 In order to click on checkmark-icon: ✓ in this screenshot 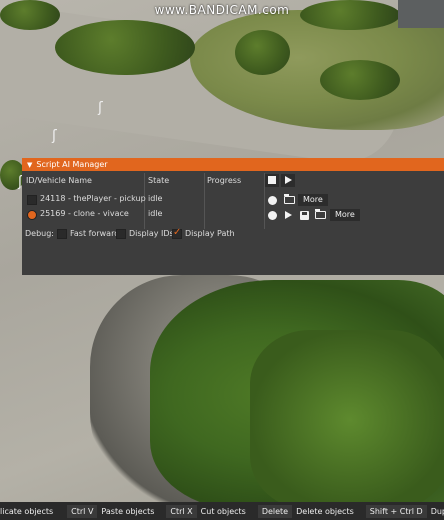, I will do `click(177, 232)`.